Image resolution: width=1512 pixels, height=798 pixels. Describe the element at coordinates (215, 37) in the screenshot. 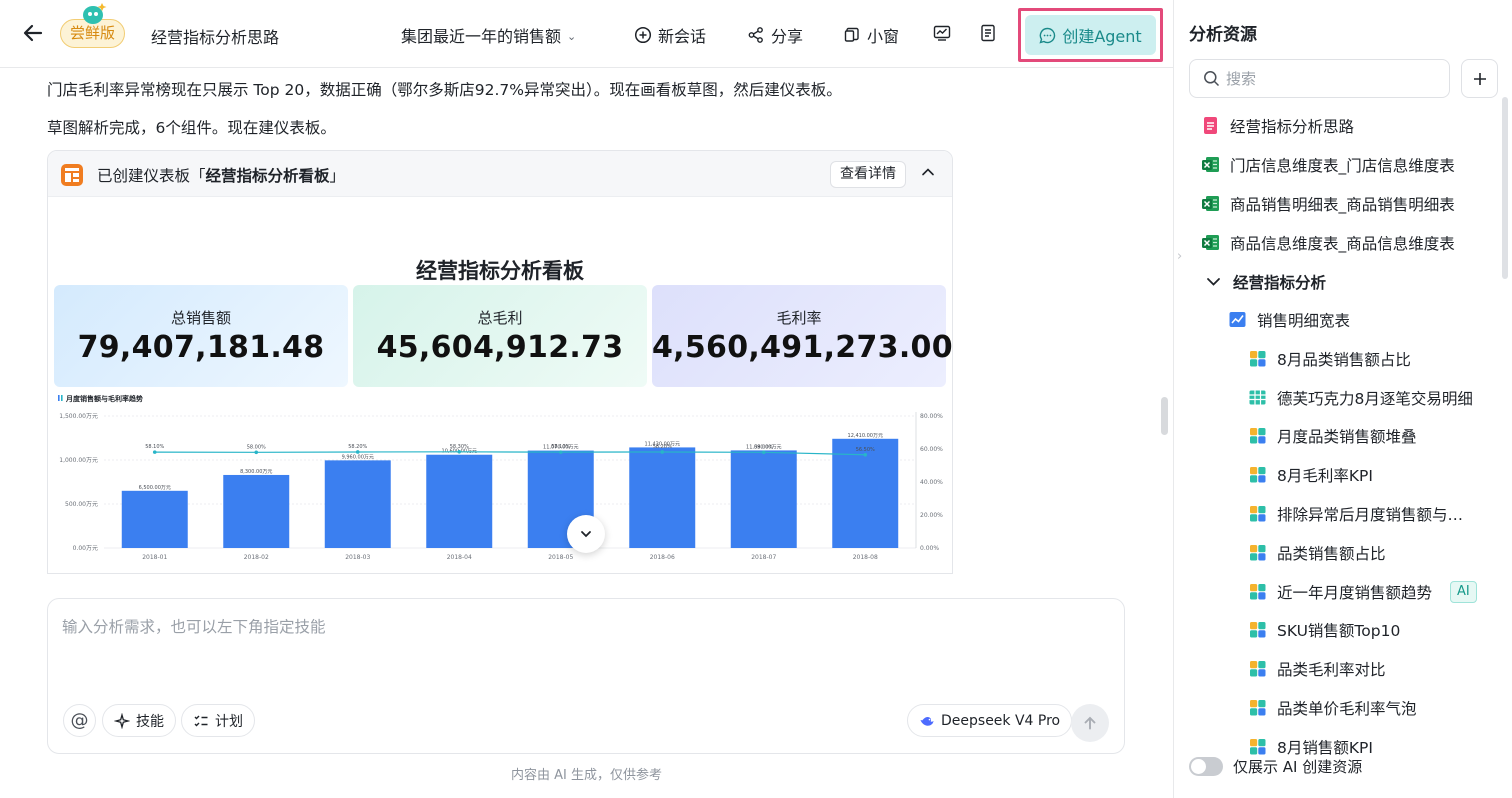

I see `page-title: 经营指标分析思路` at that location.